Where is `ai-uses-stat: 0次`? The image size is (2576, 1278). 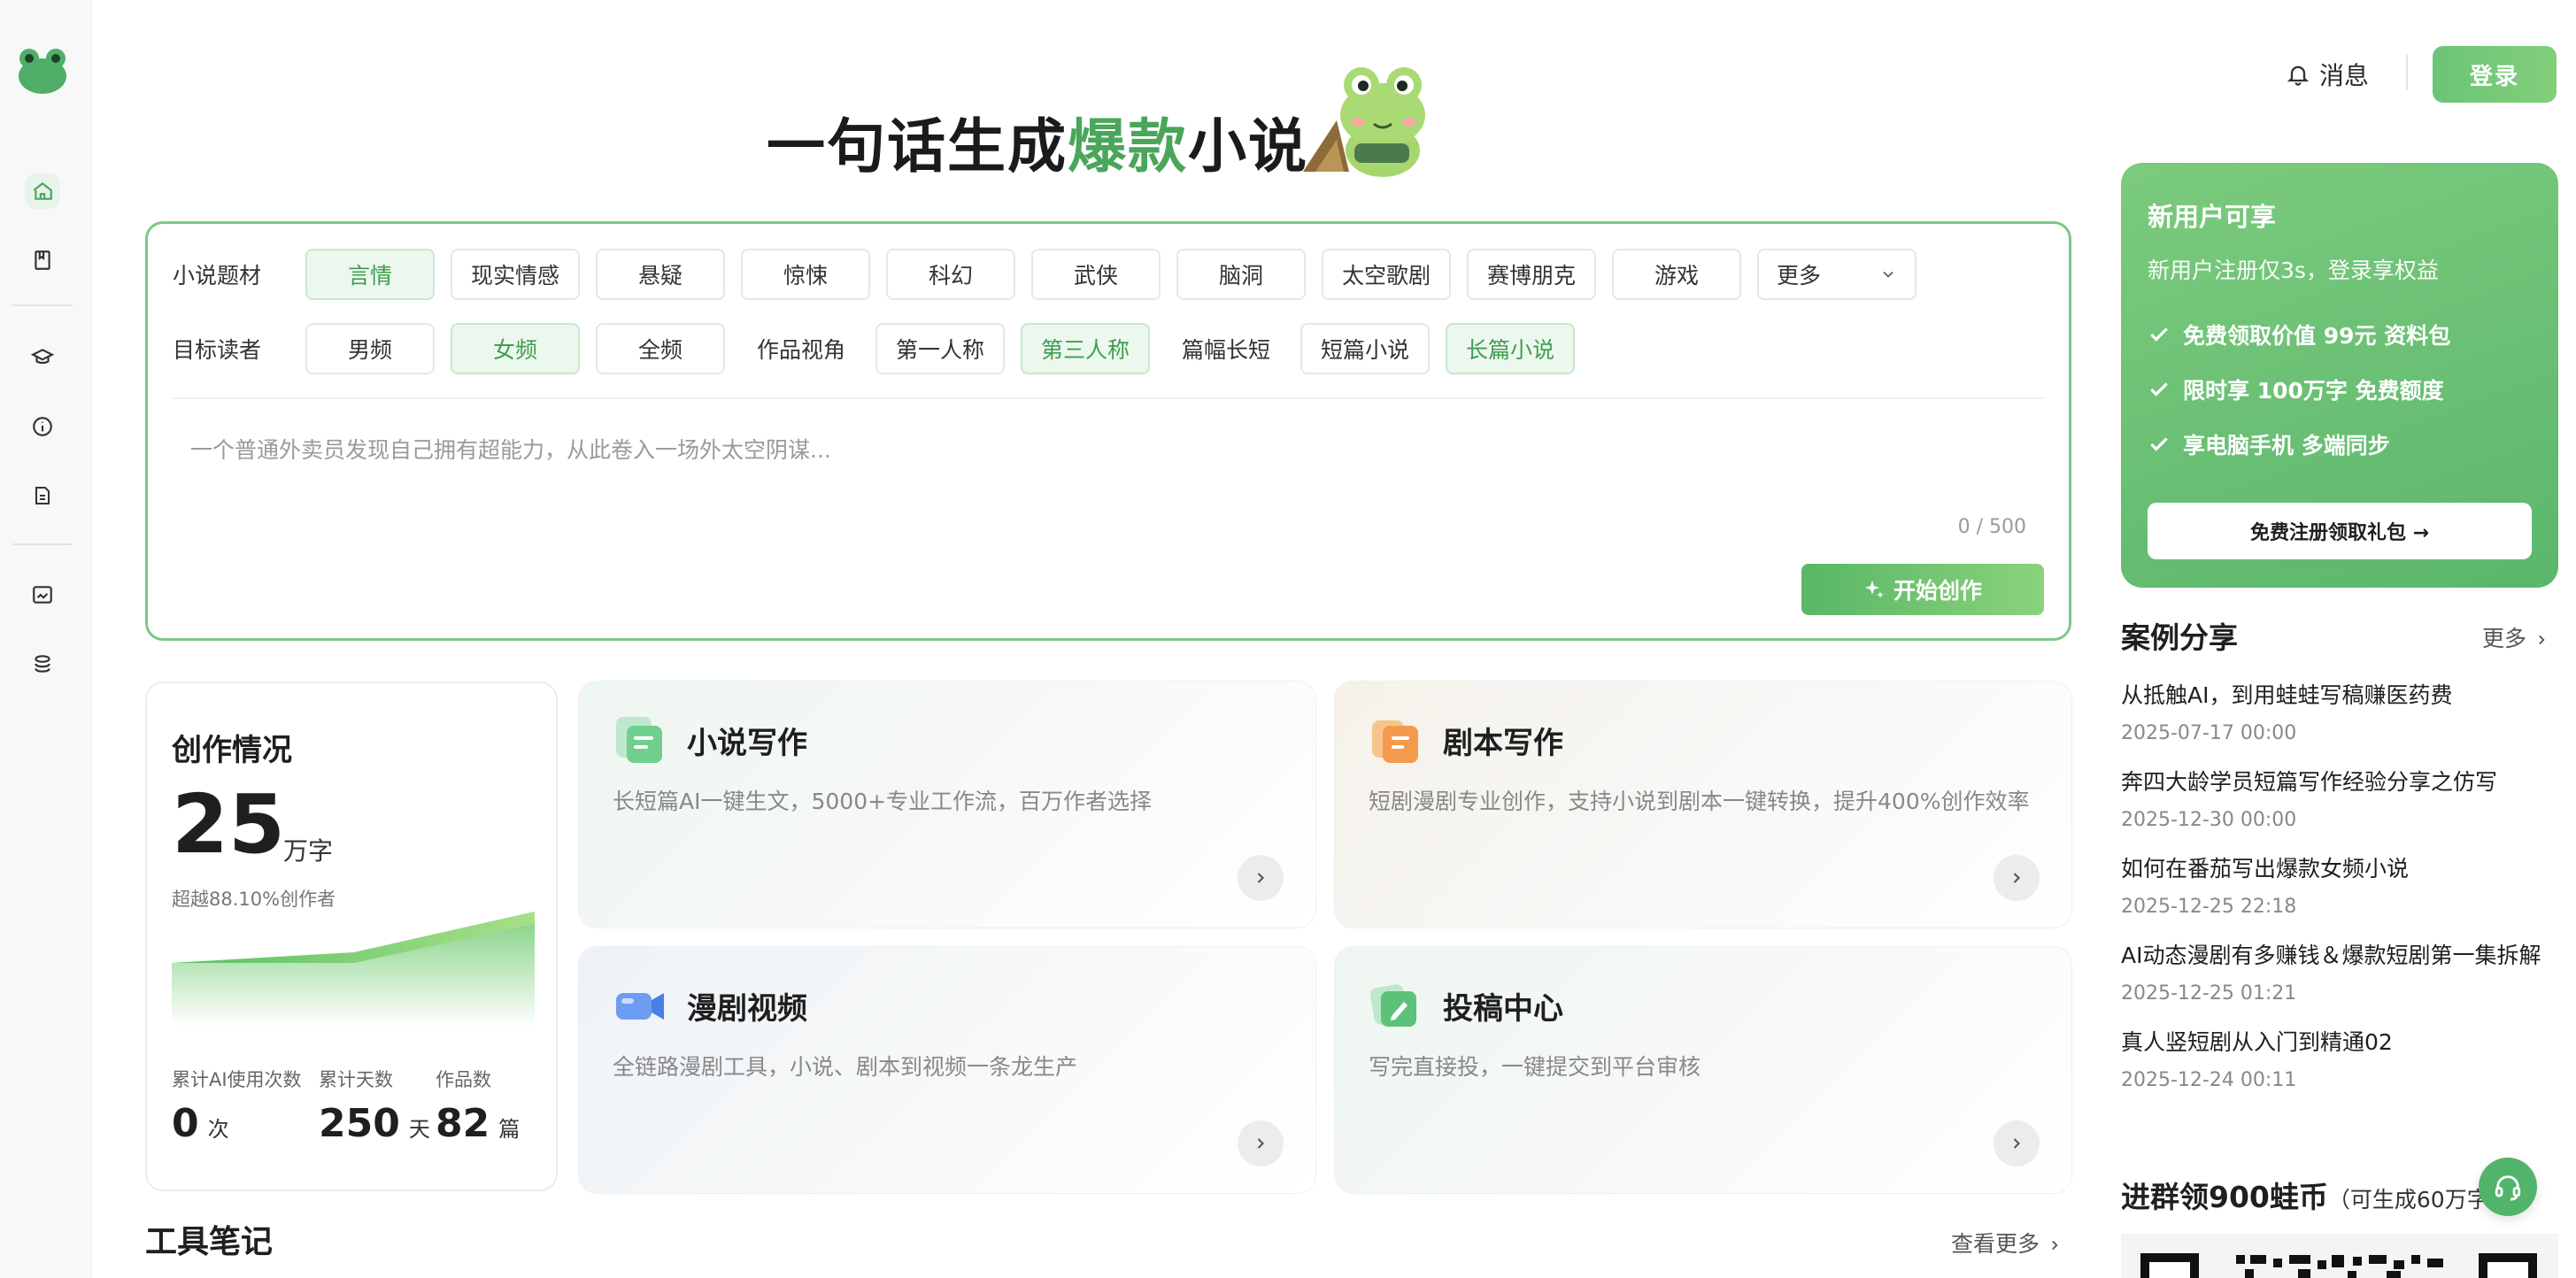 ai-uses-stat: 0次 is located at coordinates (200, 1123).